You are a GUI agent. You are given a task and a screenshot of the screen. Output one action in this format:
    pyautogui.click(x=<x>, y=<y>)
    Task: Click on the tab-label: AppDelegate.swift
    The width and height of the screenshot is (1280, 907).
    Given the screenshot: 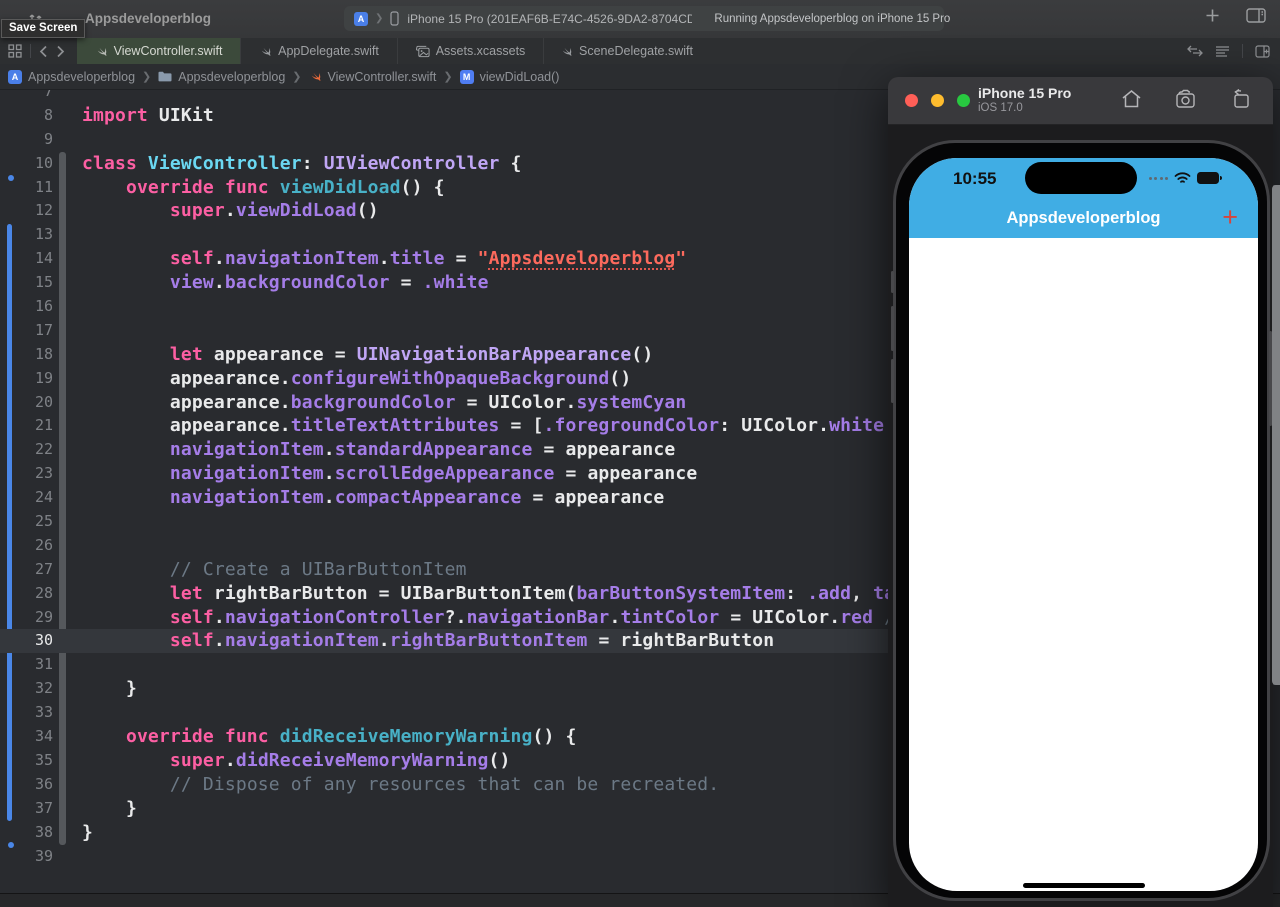 What is the action you would take?
    pyautogui.click(x=328, y=51)
    